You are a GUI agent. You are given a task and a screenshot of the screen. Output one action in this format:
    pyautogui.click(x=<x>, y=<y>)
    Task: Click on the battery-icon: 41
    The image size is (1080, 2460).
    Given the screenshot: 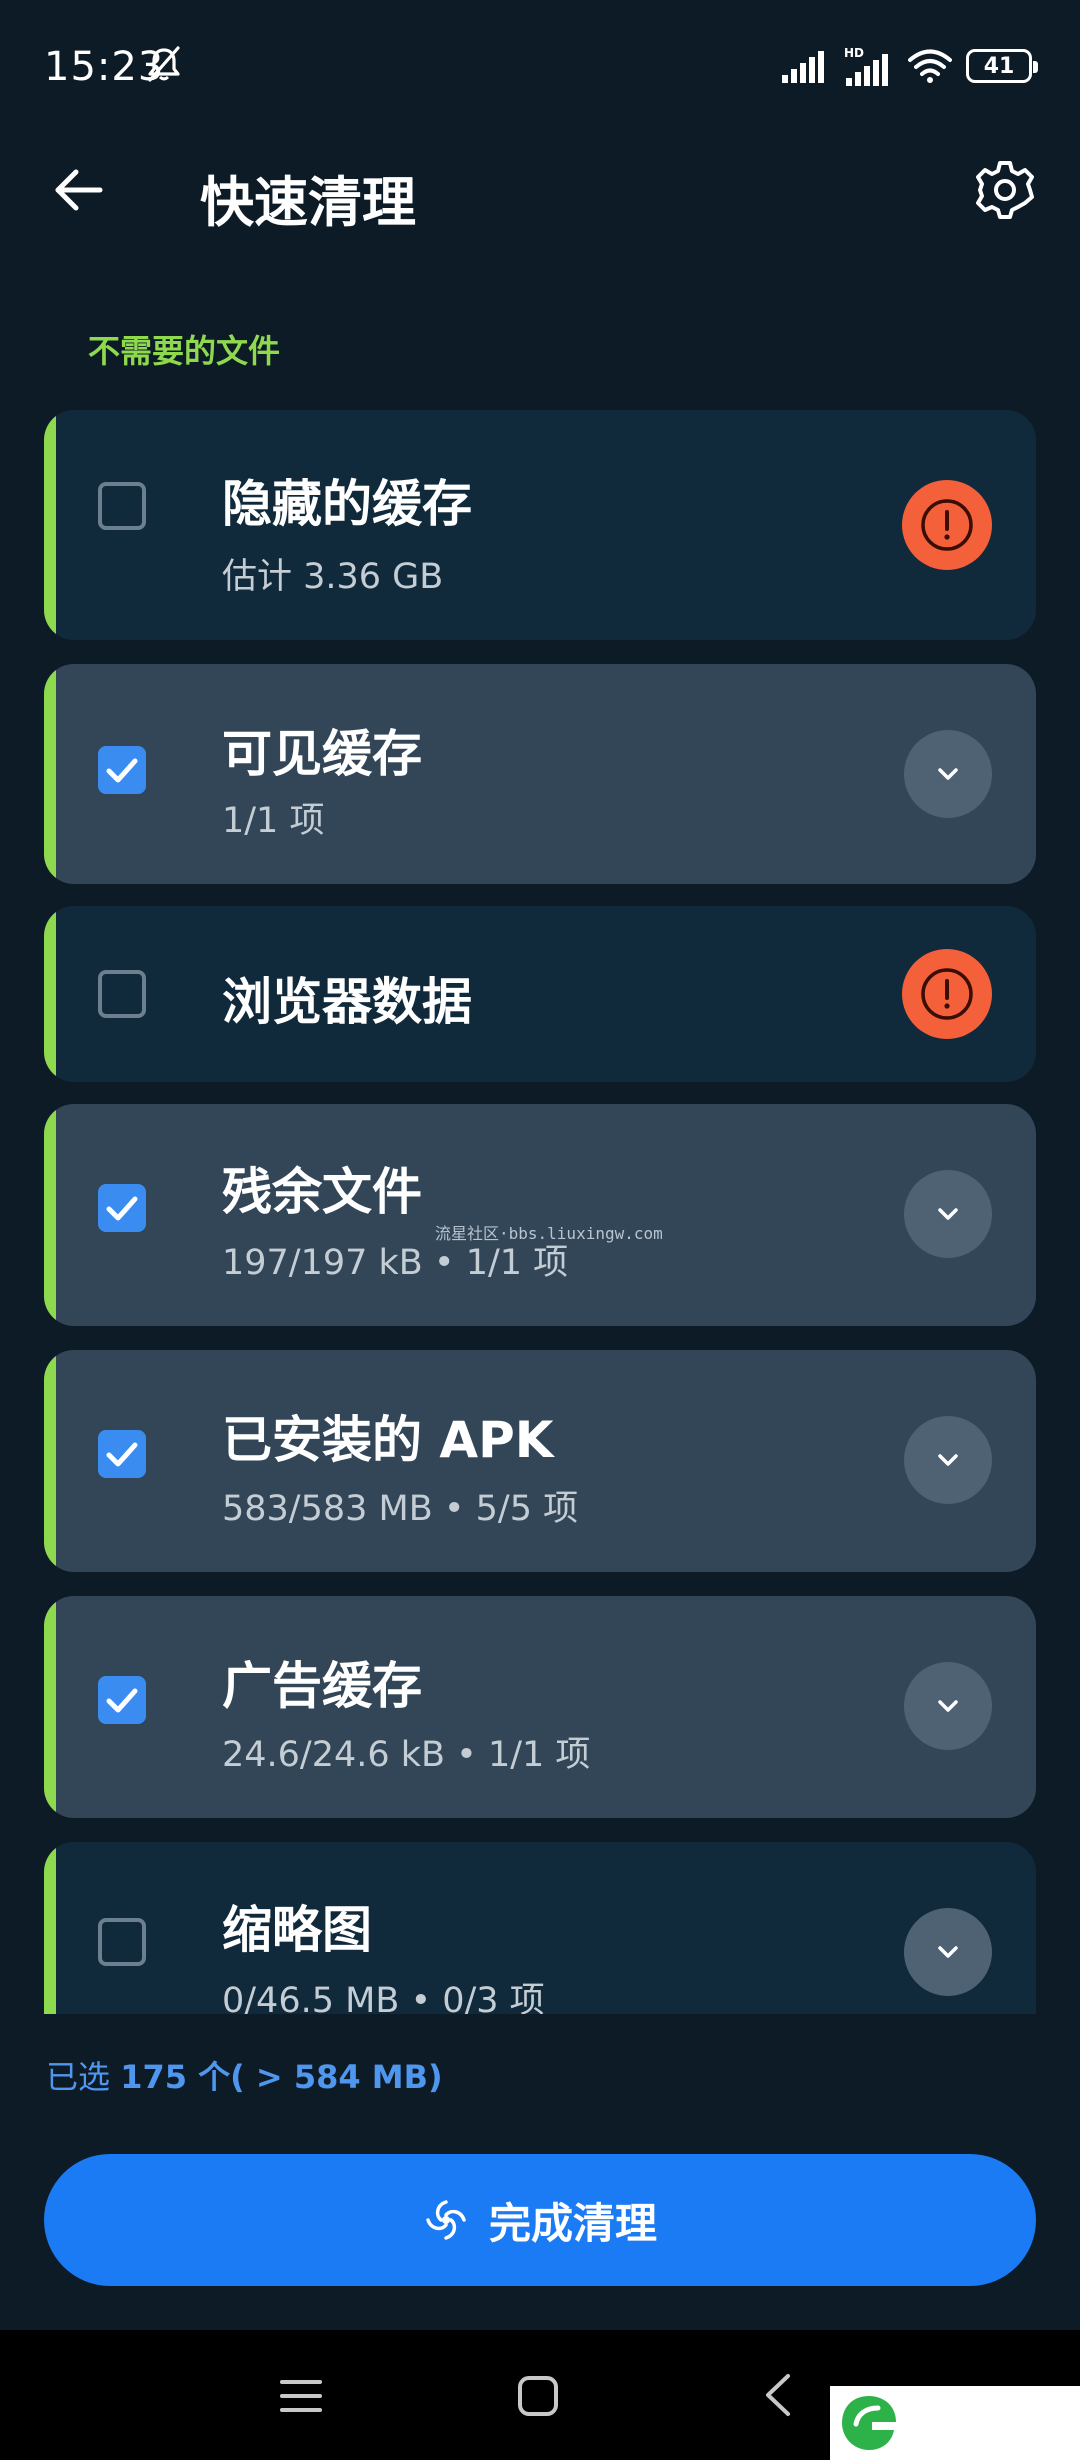 What is the action you would take?
    pyautogui.click(x=1002, y=66)
    